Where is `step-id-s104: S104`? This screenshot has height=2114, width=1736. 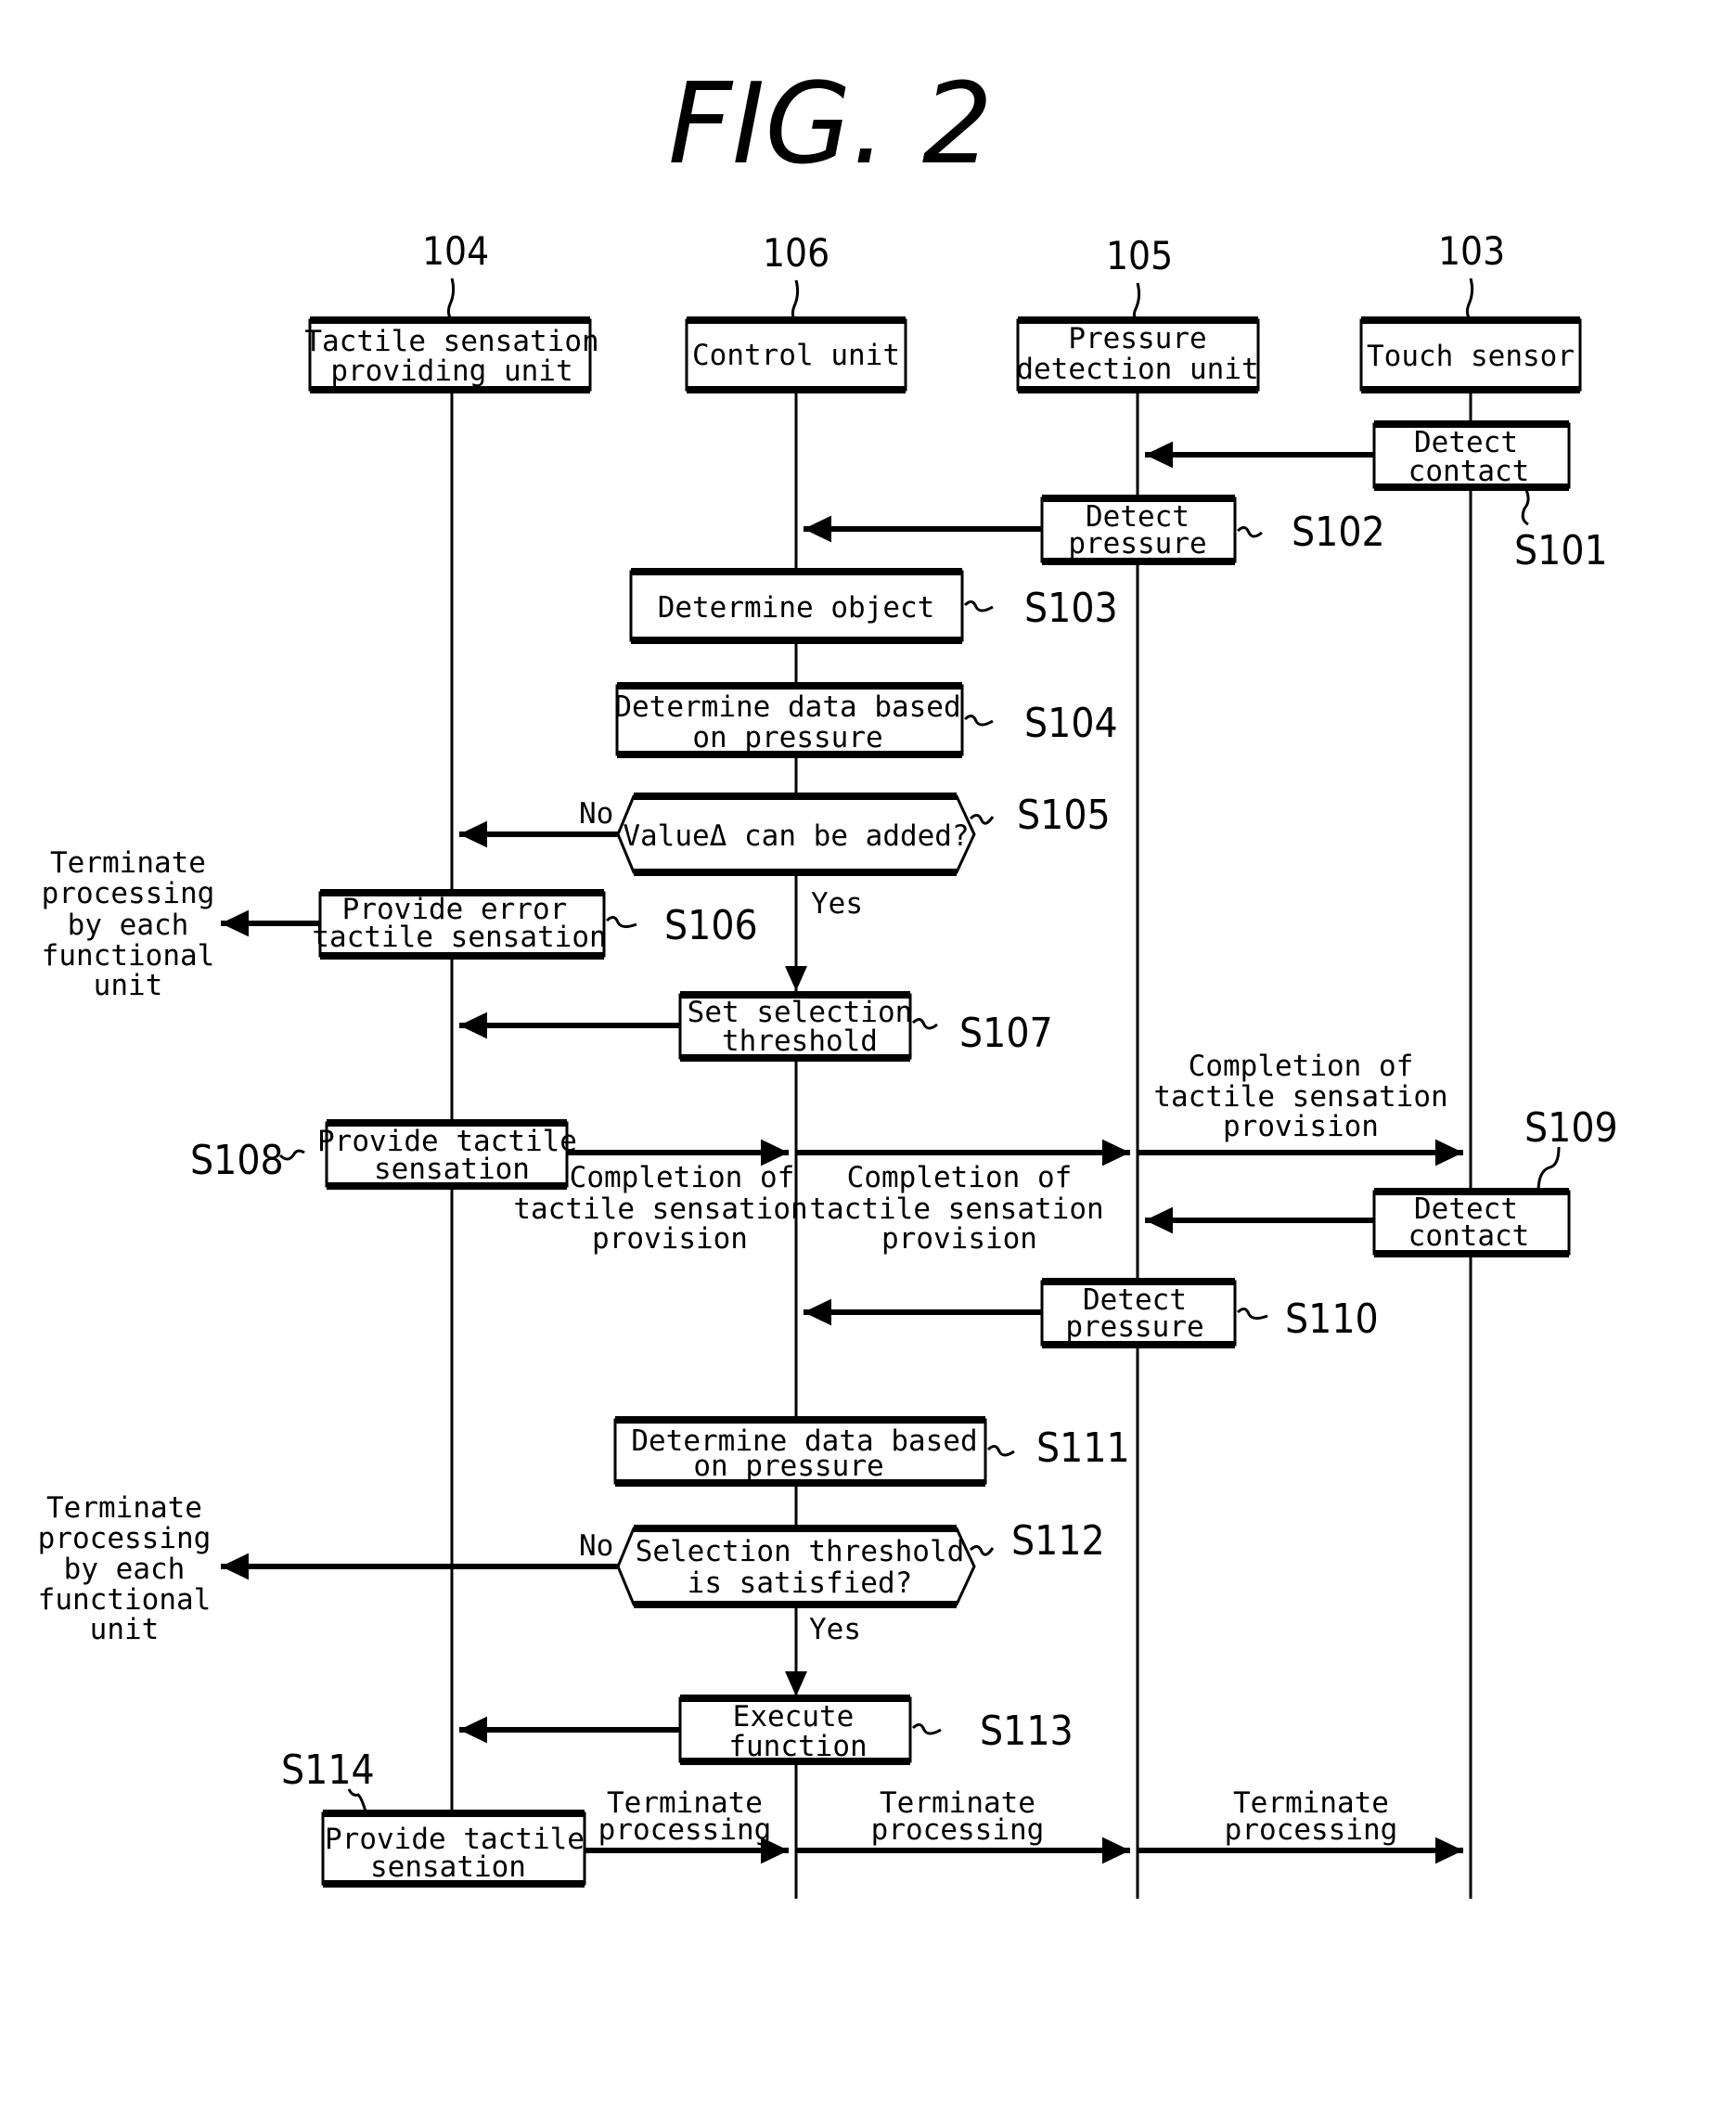
step-id-s104: S104 is located at coordinates (1071, 723).